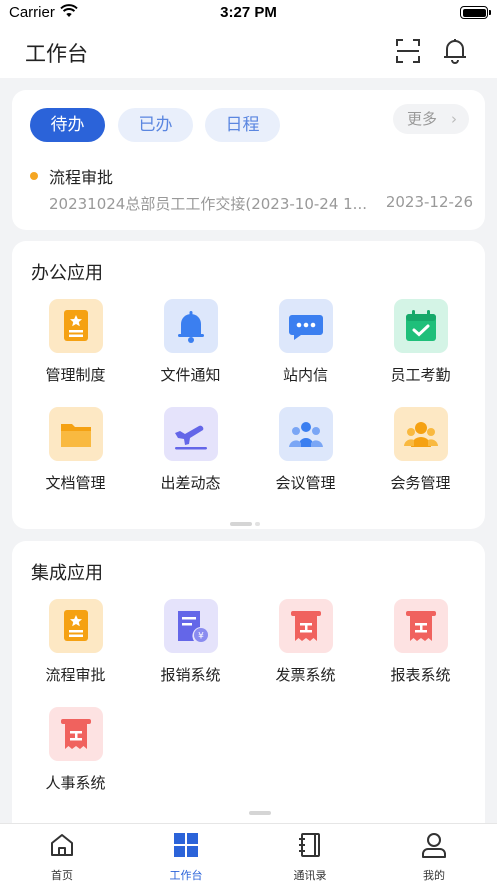 The width and height of the screenshot is (497, 883). I want to click on app-label: 流程审批, so click(75, 675).